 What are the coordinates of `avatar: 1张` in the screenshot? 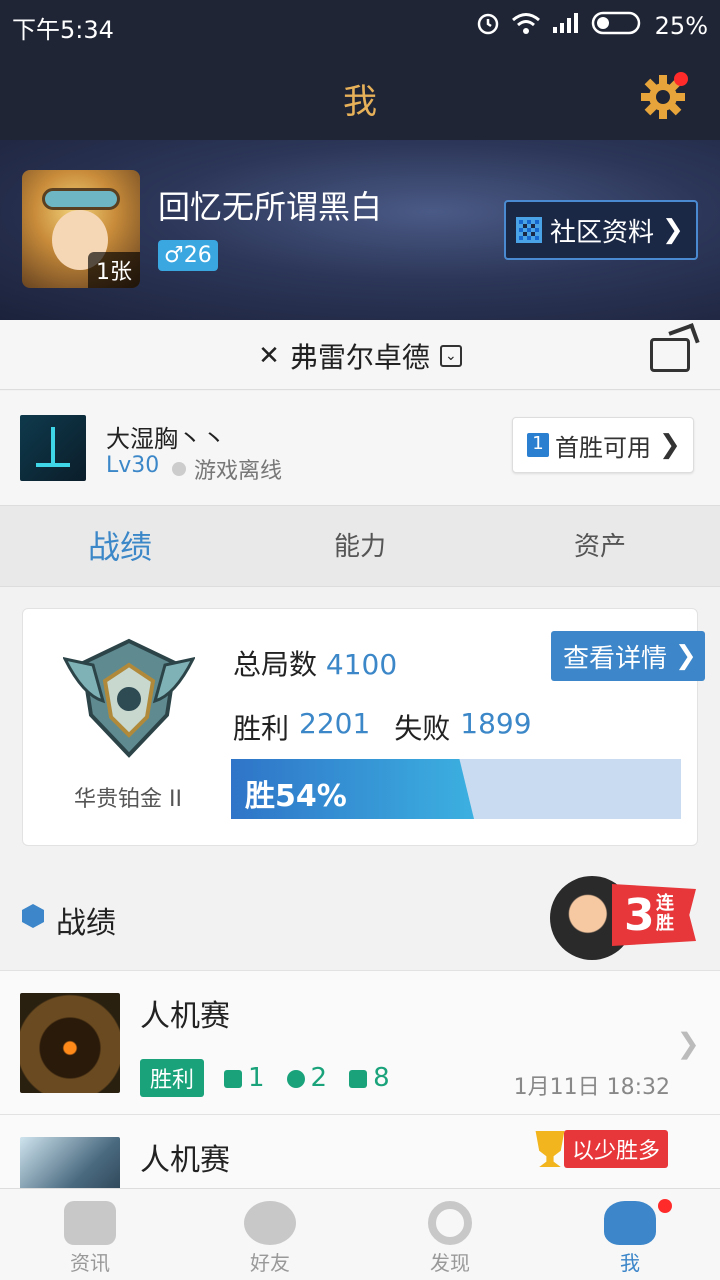 It's located at (81, 229).